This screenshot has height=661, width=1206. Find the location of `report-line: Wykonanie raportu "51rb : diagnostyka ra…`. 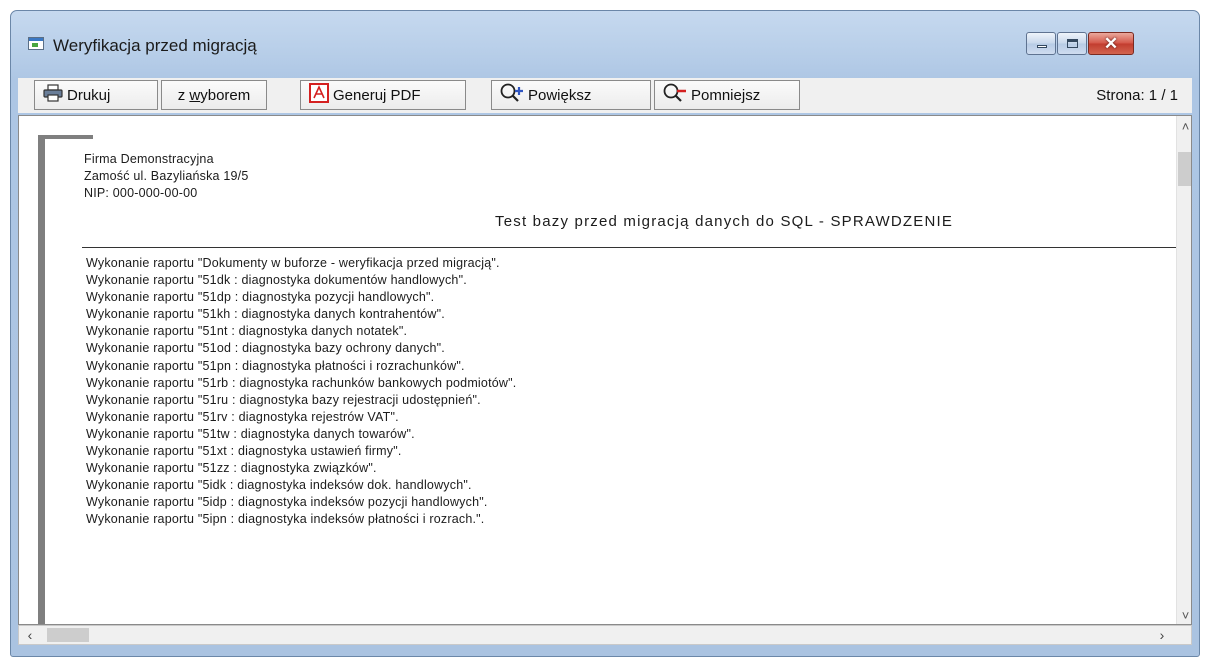

report-line: Wykonanie raportu "51rb : diagnostyka ra… is located at coordinates (301, 382).